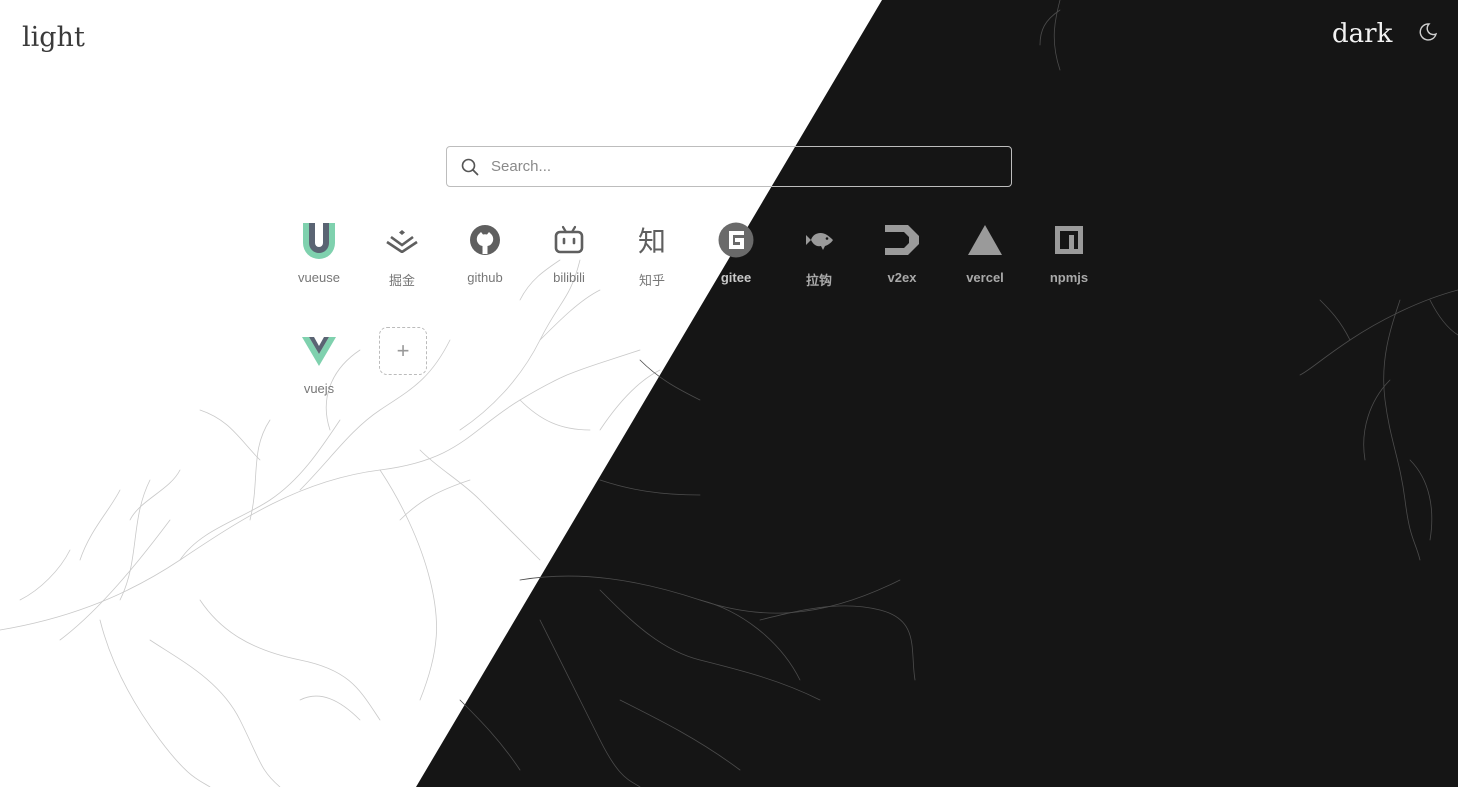  I want to click on github-icon, so click(485, 240).